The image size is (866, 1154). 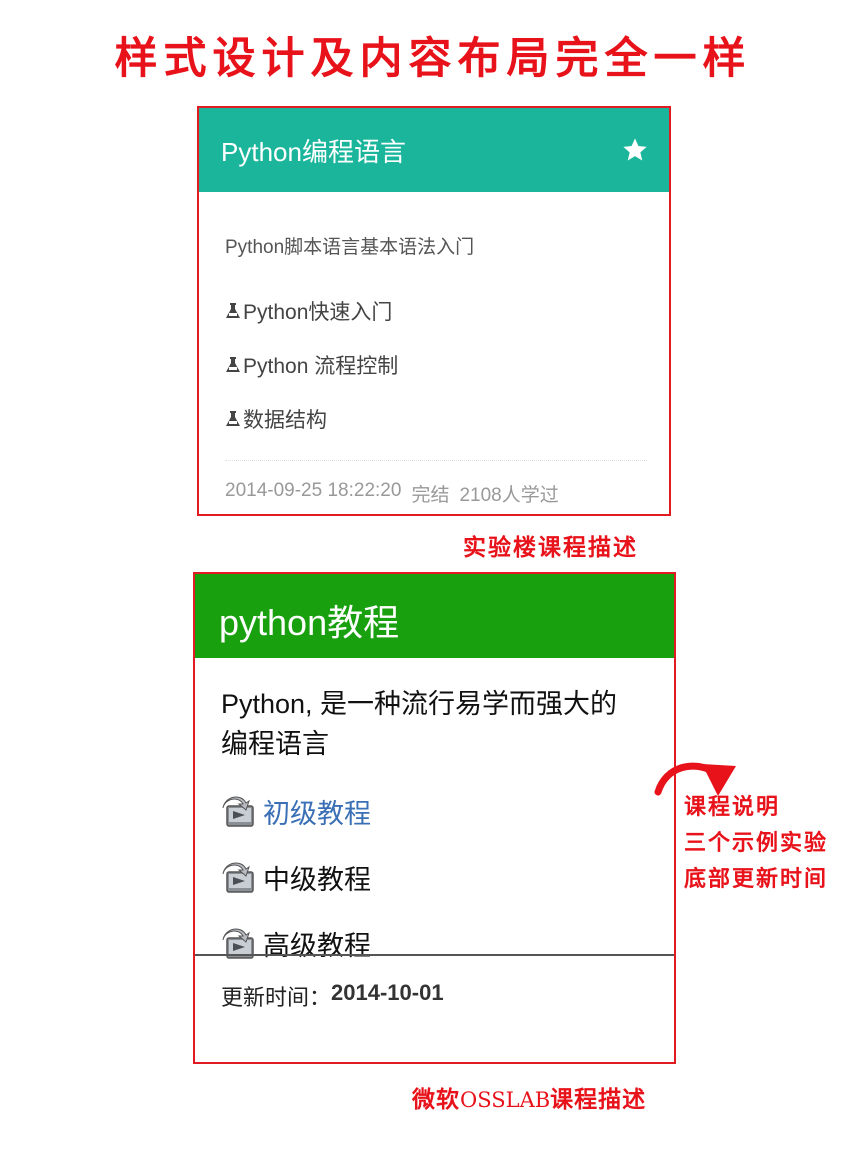 What do you see at coordinates (756, 879) in the screenshot?
I see `note-item: 底部更新时间` at bounding box center [756, 879].